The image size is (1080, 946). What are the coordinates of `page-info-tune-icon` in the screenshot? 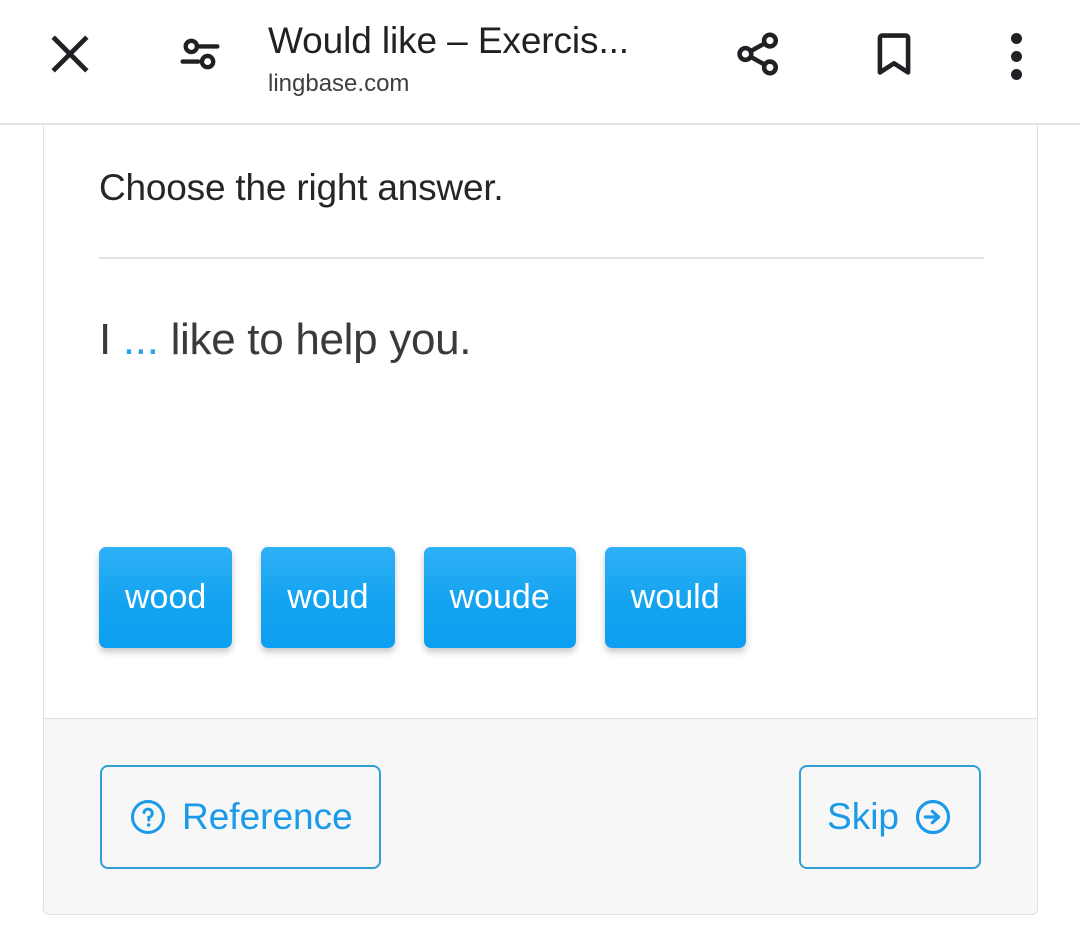 It's located at (200, 56).